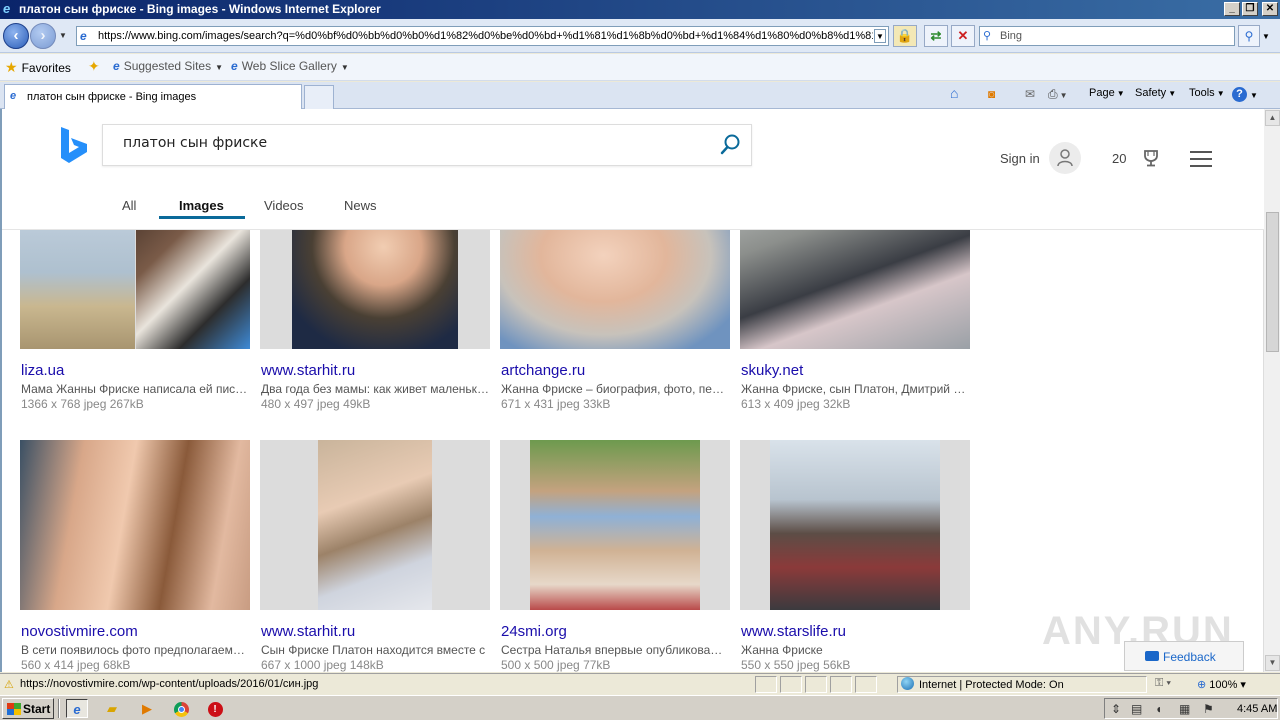 The width and height of the screenshot is (1280, 720). I want to click on bing-search-input: платон сын фриске, so click(195, 143).